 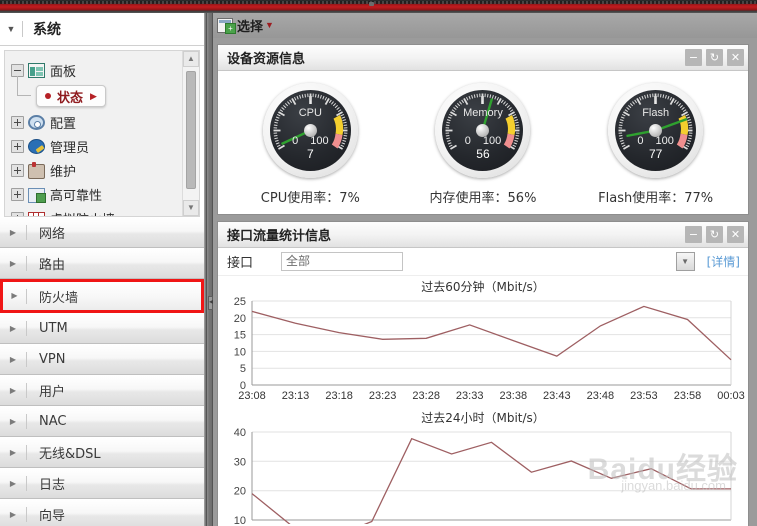 What do you see at coordinates (102, 512) in the screenshot?
I see `sidebar-item-wizard: ▶ 向导` at bounding box center [102, 512].